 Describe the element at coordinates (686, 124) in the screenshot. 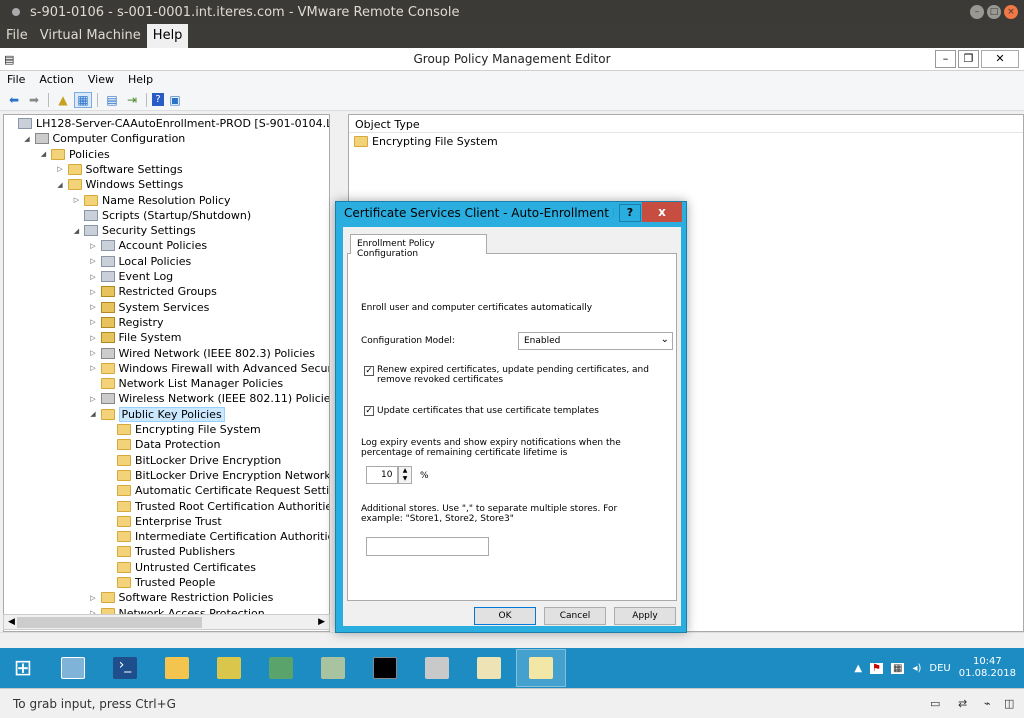

I see `column-header-object-type: Object Type` at that location.